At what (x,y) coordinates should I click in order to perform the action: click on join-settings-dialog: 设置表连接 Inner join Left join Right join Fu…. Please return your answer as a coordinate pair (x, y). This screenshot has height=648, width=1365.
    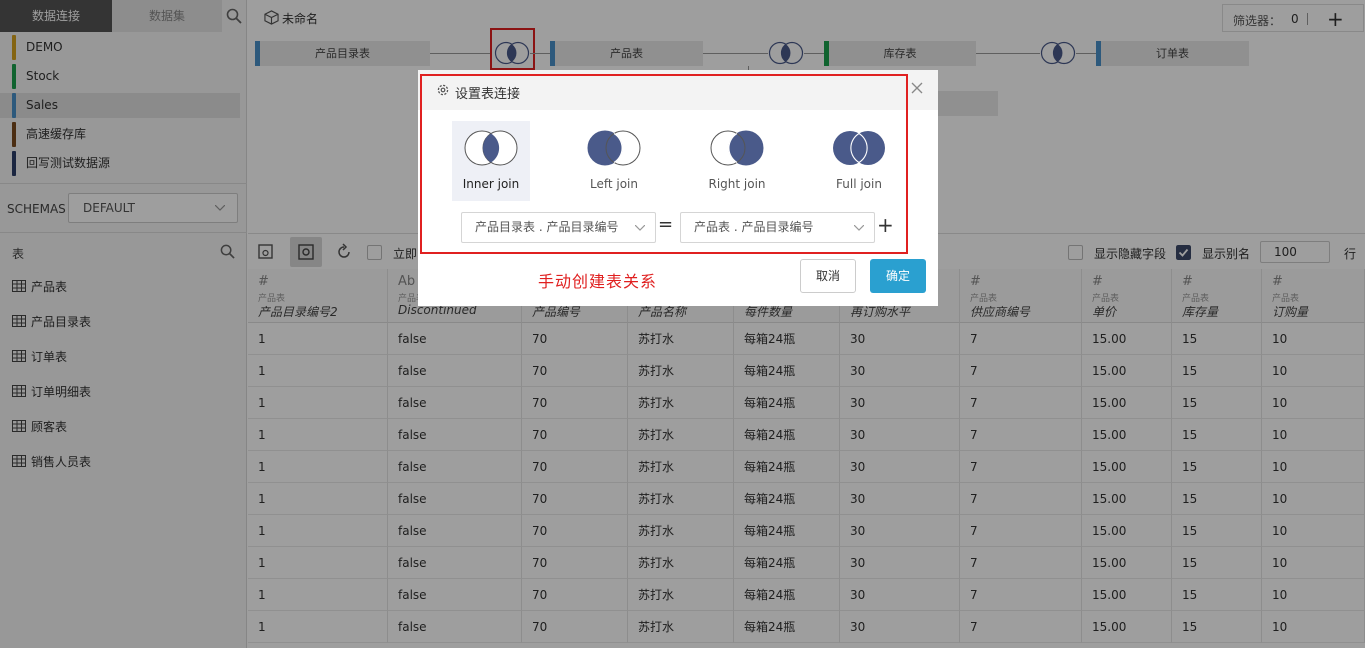
    Looking at the image, I should click on (678, 188).